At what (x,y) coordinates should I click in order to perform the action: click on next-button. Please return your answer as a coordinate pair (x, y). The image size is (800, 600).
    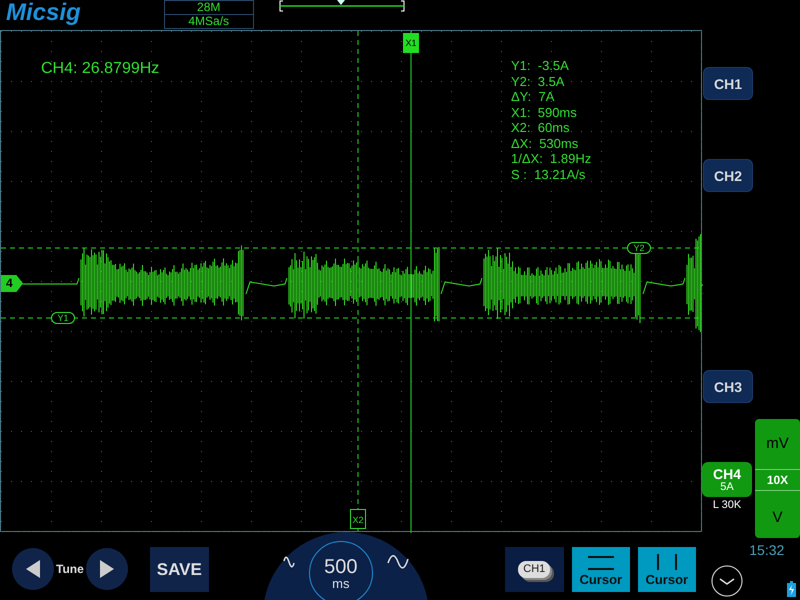
    Looking at the image, I should click on (107, 569).